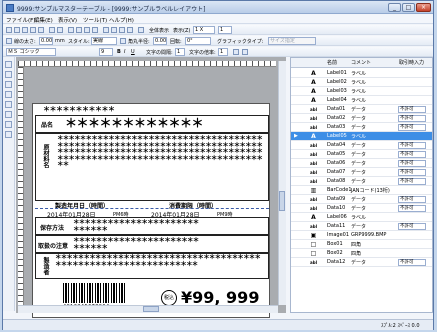 The height and width of the screenshot is (332, 437). Describe the element at coordinates (141, 30) in the screenshot. I see `zoom-icon` at that location.